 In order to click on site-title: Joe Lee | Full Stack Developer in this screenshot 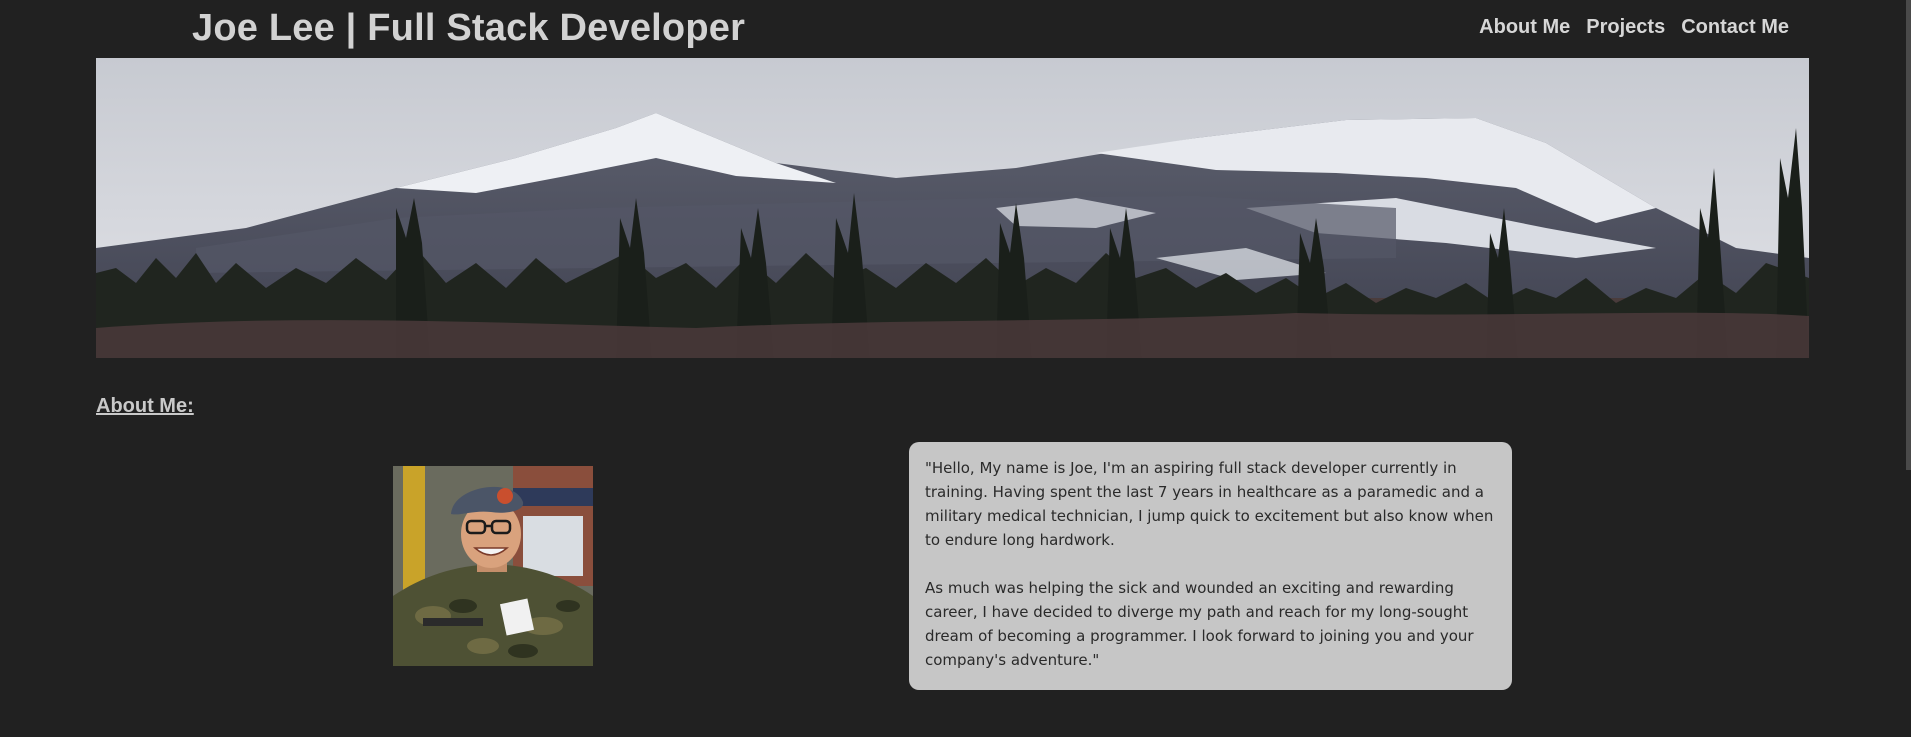, I will do `click(469, 28)`.